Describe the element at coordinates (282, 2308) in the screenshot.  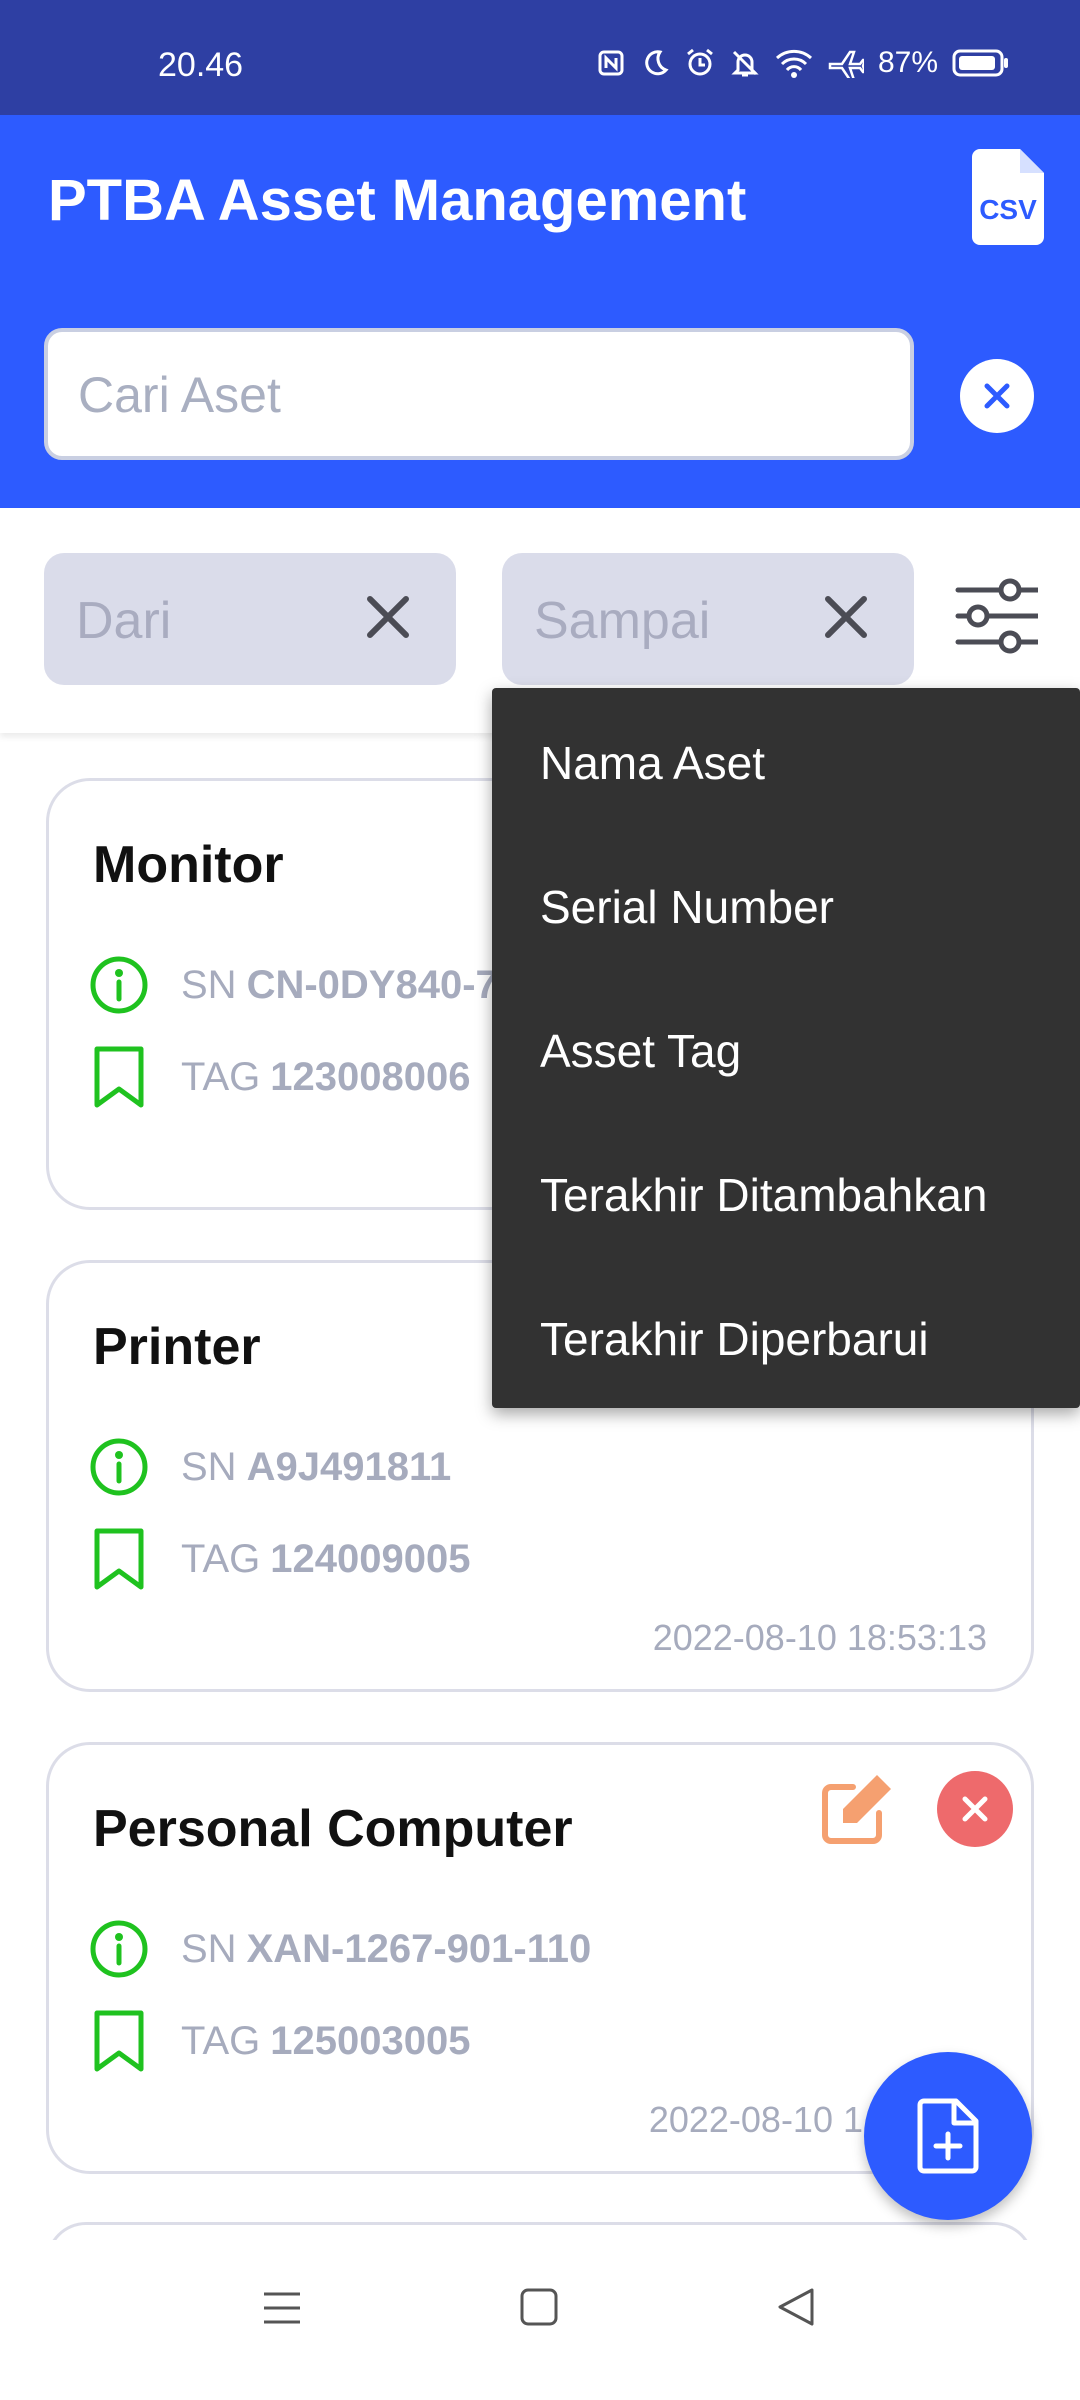
I see `menu-icon` at that location.